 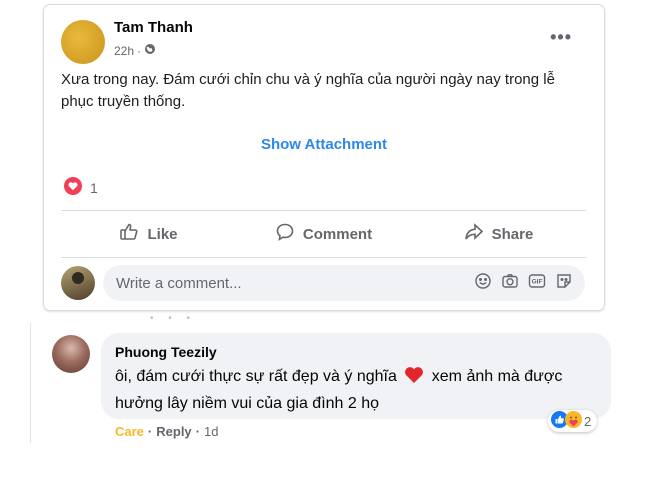 What do you see at coordinates (135, 50) in the screenshot?
I see `post-meta: 22h ·` at bounding box center [135, 50].